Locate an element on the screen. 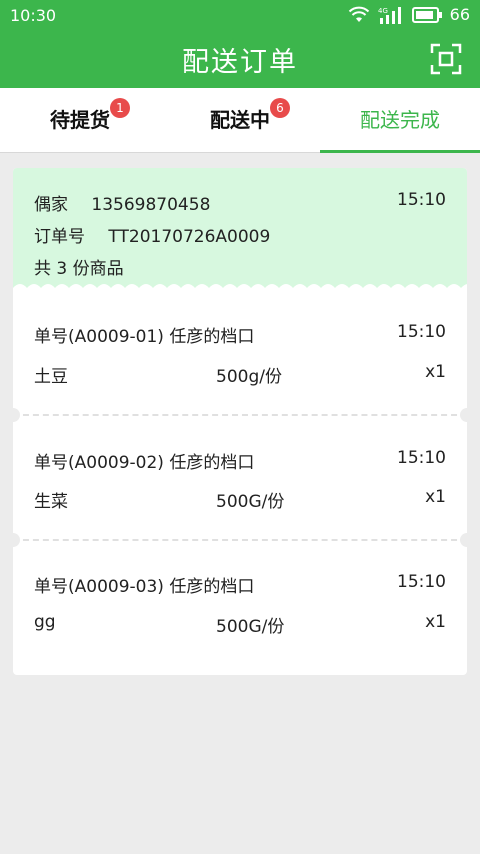 This screenshot has width=480, height=854. tab-label: 待提货 is located at coordinates (80, 120).